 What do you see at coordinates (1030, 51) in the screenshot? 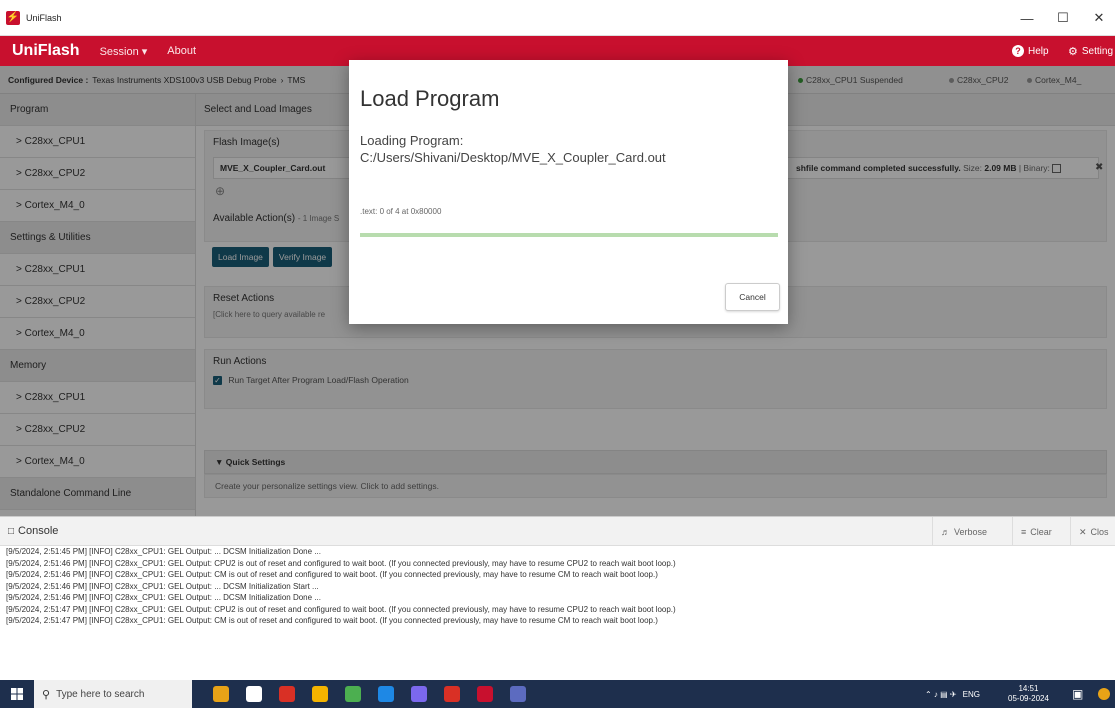
I see `help-button: ? Help` at bounding box center [1030, 51].